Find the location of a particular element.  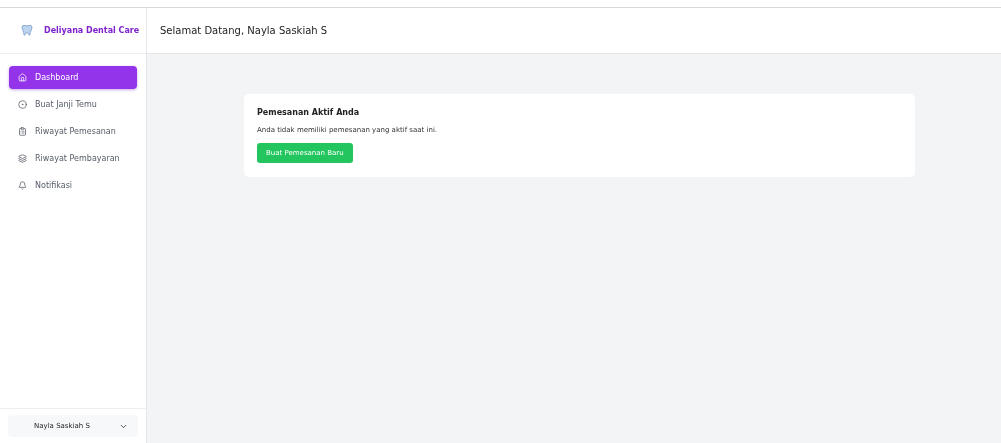

sidebar-item: Riwayat Pemesanan is located at coordinates (73, 131).